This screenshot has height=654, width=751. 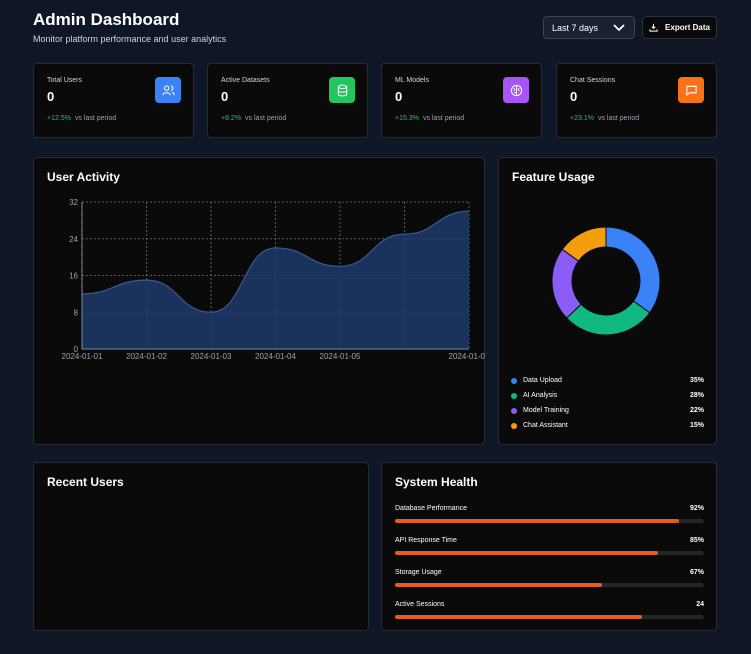 What do you see at coordinates (700, 604) in the screenshot?
I see `health-value: 24` at bounding box center [700, 604].